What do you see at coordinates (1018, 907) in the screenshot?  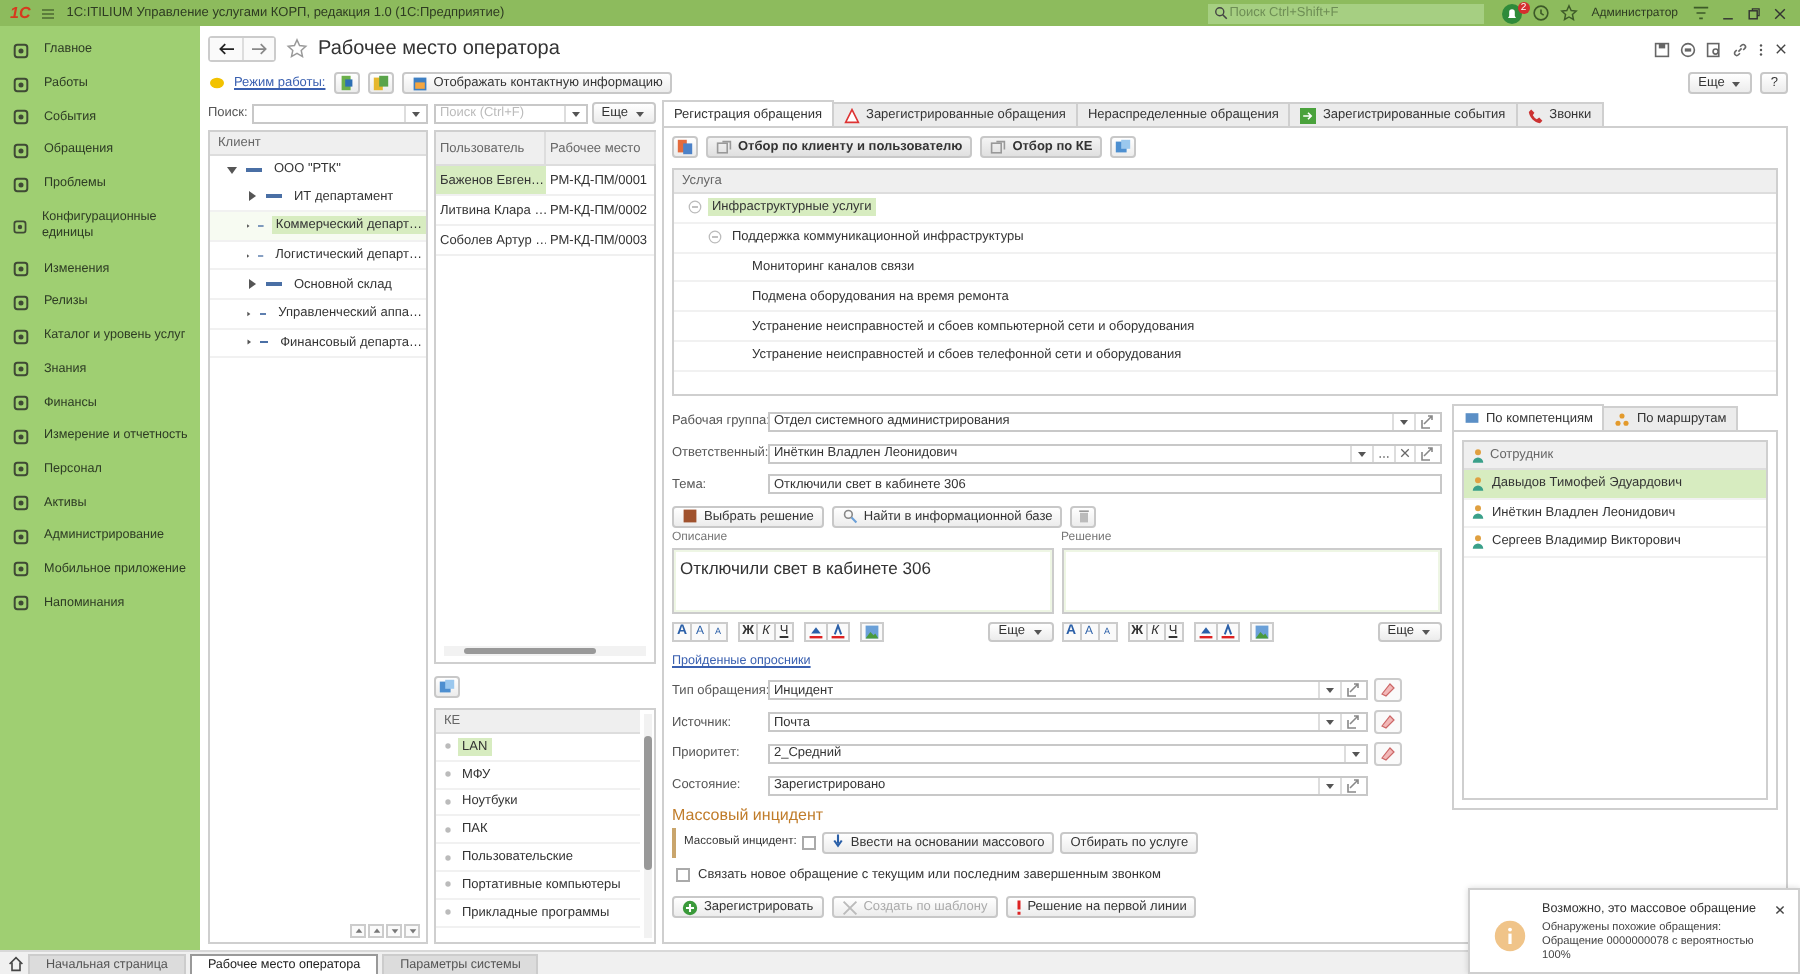 I see `exclamation-icon` at bounding box center [1018, 907].